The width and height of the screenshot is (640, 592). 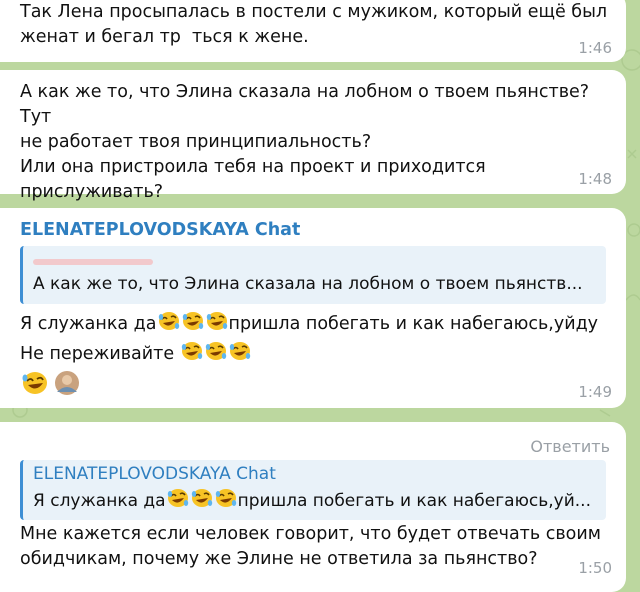 I want to click on message-text-part: Я служанка да, so click(x=88, y=324).